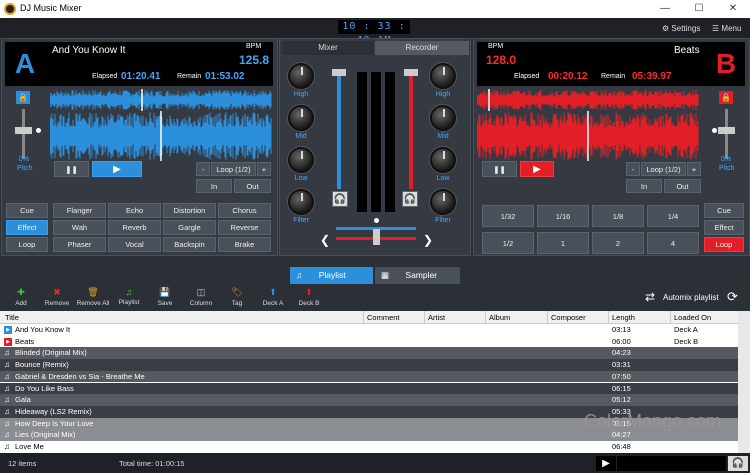  I want to click on column-header-title: Title, so click(12, 317).